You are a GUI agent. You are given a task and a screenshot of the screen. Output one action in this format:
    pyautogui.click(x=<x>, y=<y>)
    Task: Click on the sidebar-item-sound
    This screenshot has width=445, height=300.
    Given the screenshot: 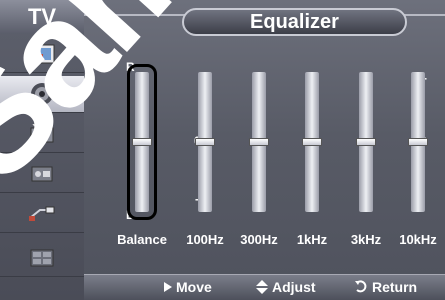 What is the action you would take?
    pyautogui.click(x=42, y=94)
    